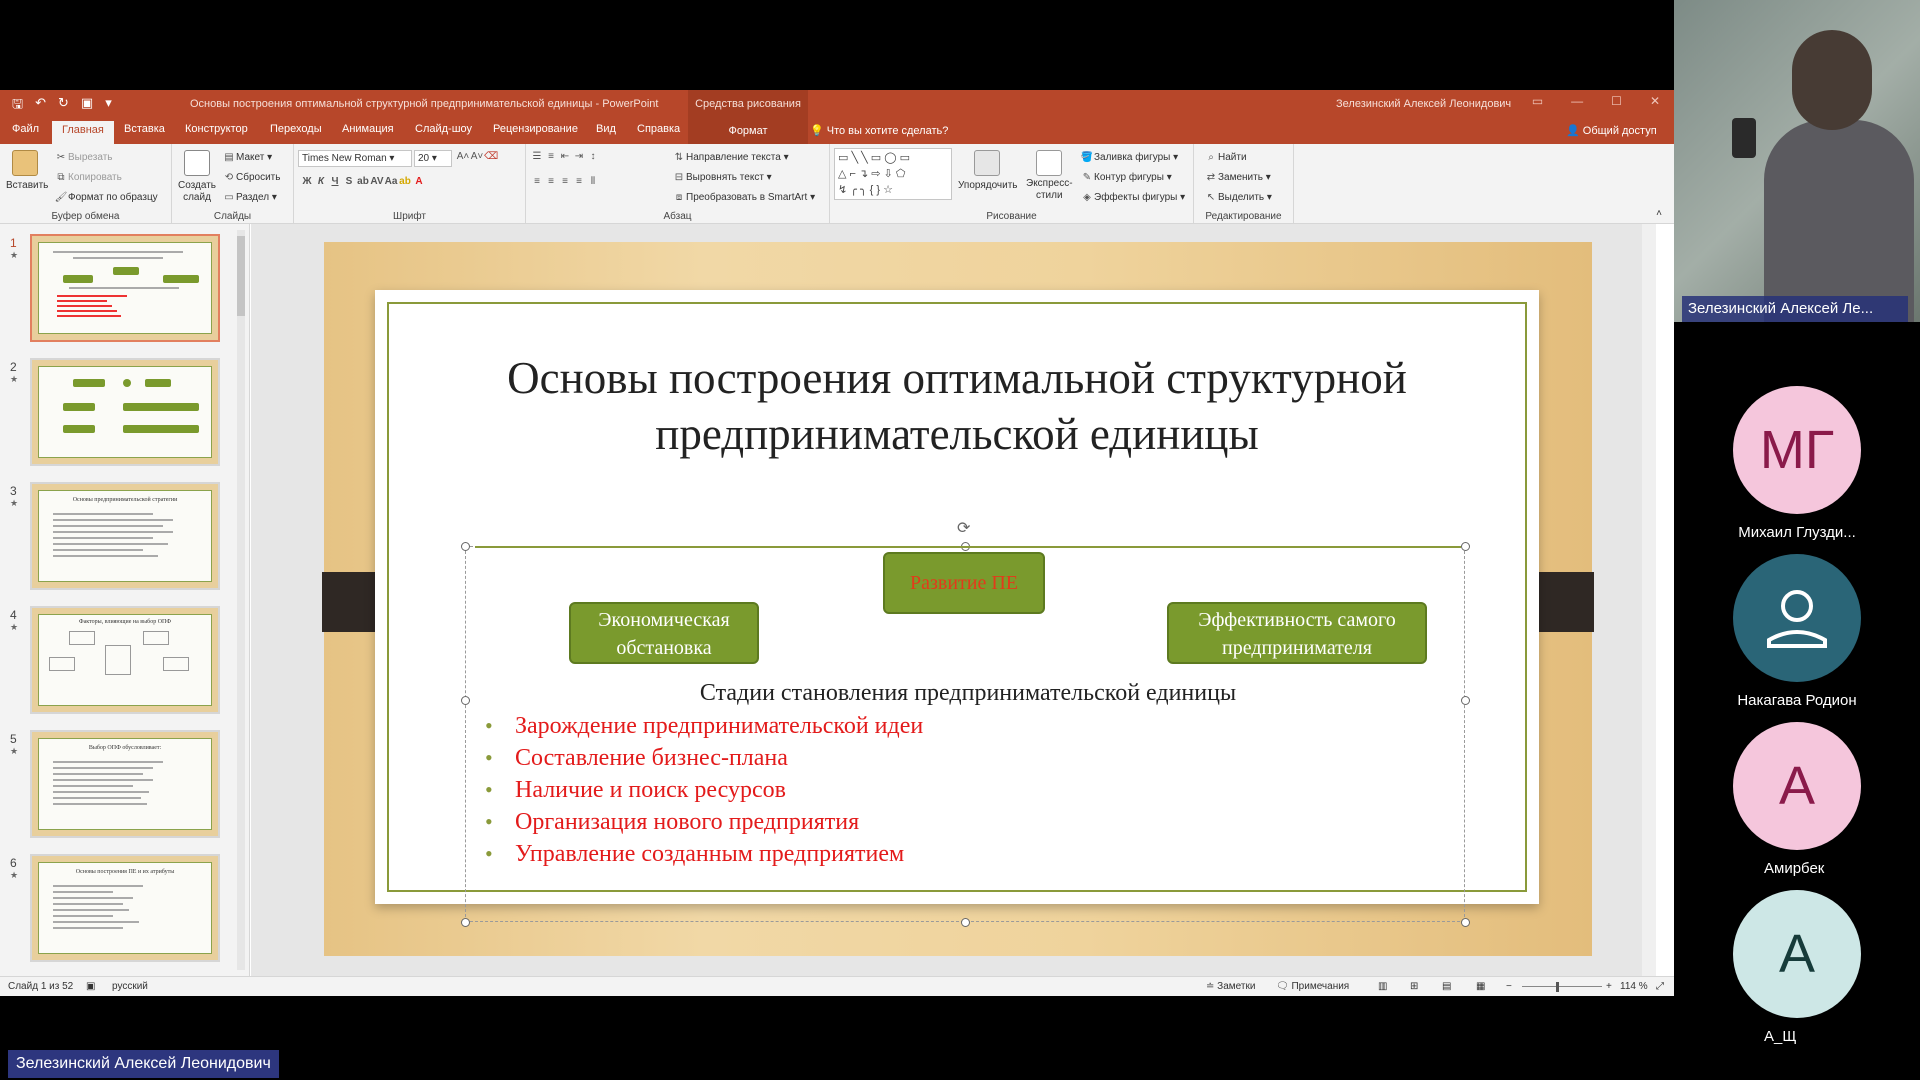  What do you see at coordinates (120, 661) in the screenshot?
I see `thumbnail-slide-4: 4 ★ Факторы, влияющие на выбор ОПФ` at bounding box center [120, 661].